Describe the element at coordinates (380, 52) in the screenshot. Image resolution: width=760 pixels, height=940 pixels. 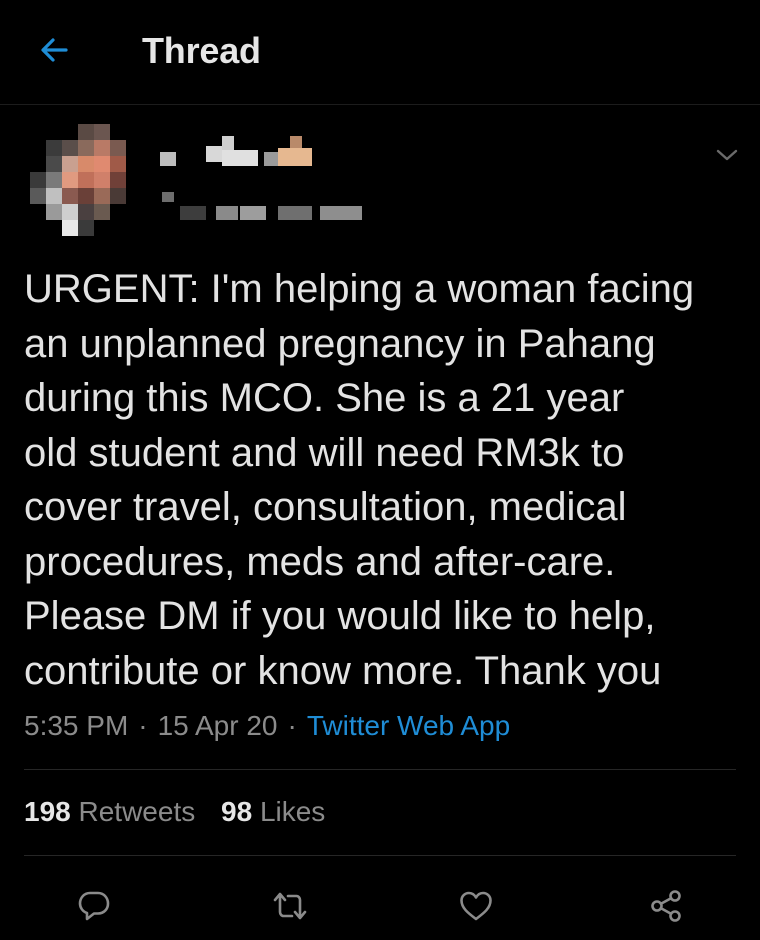
I see `top-app-bar: Thread` at that location.